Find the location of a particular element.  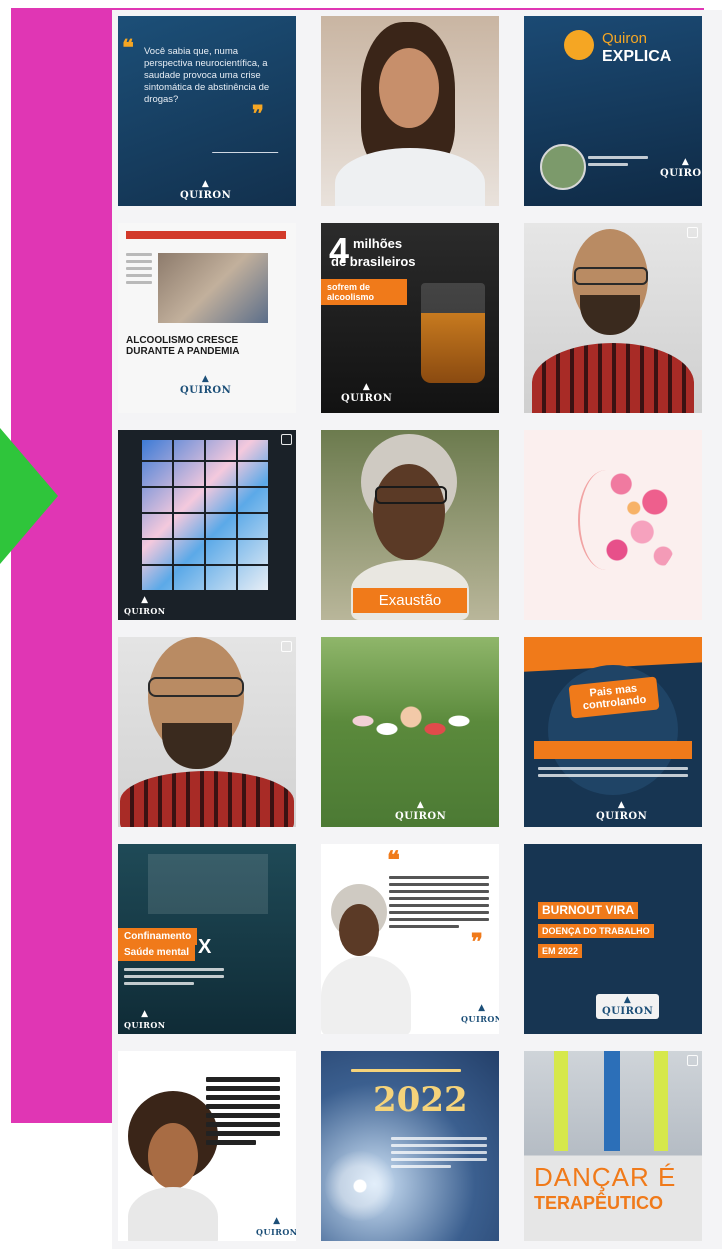

orange-banner is located at coordinates (613, 750).